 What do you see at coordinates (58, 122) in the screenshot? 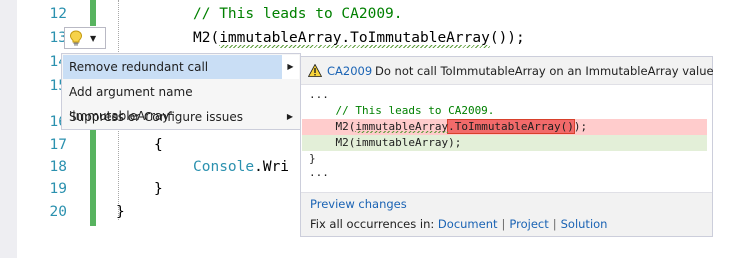
I see `line-number: 16` at bounding box center [58, 122].